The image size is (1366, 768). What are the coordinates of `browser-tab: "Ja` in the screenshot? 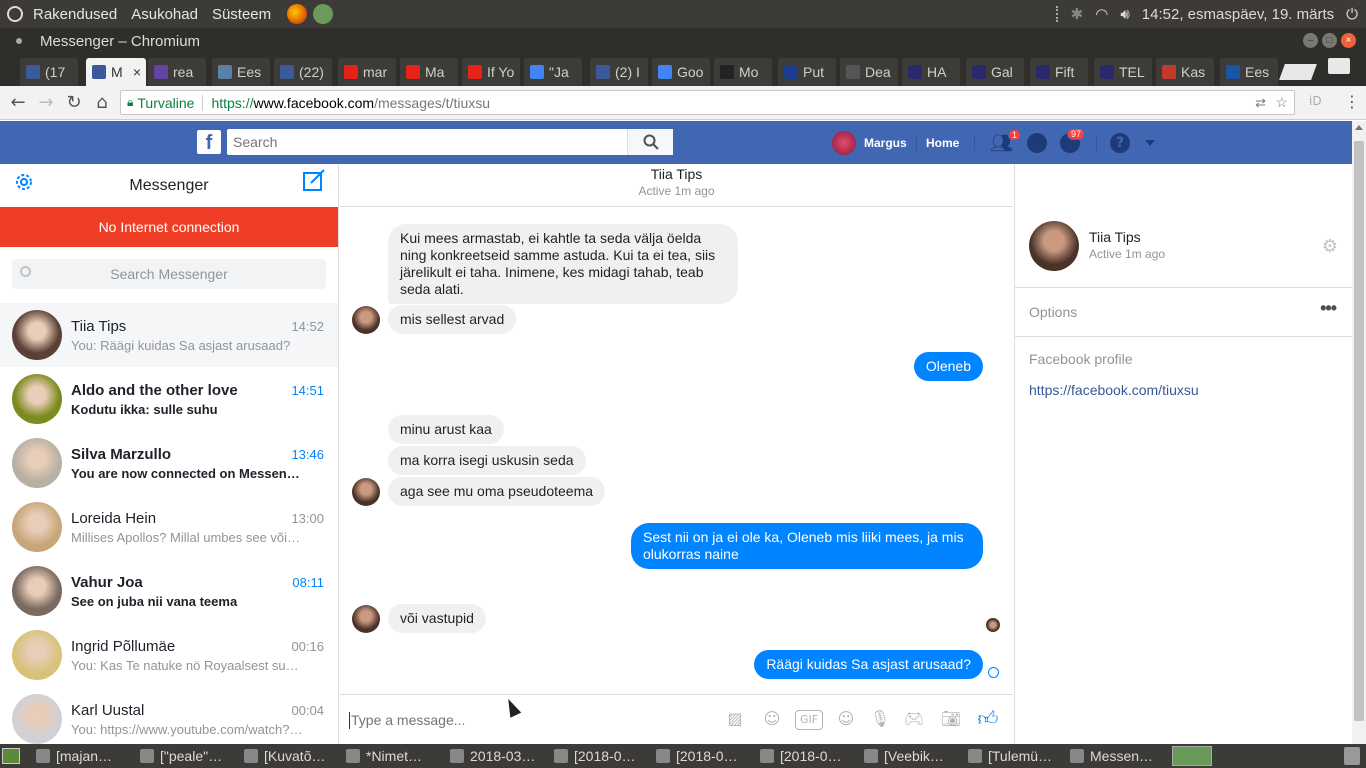 It's located at (553, 72).